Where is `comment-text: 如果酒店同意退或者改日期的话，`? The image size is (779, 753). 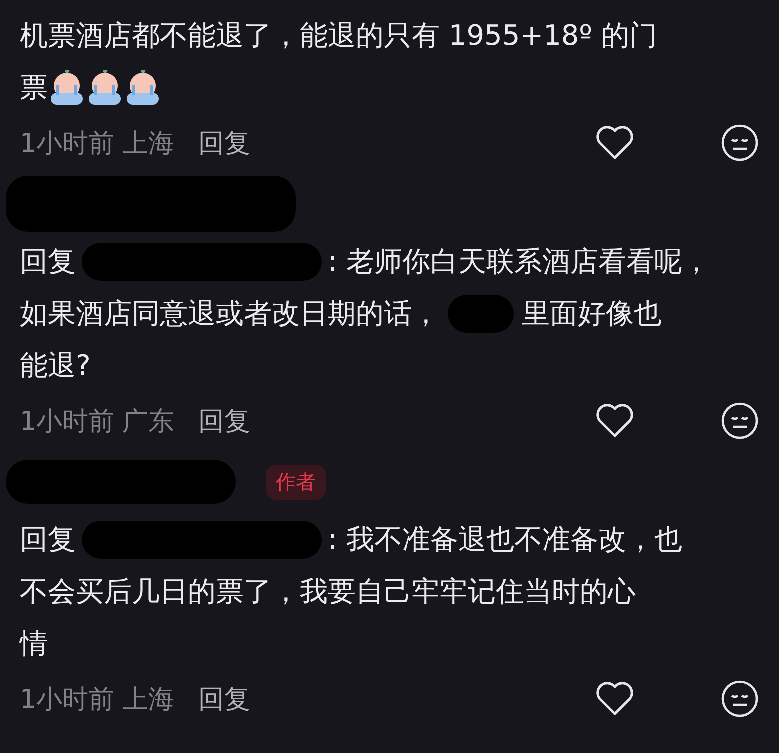 comment-text: 如果酒店同意退或者改日期的话， is located at coordinates (230, 314).